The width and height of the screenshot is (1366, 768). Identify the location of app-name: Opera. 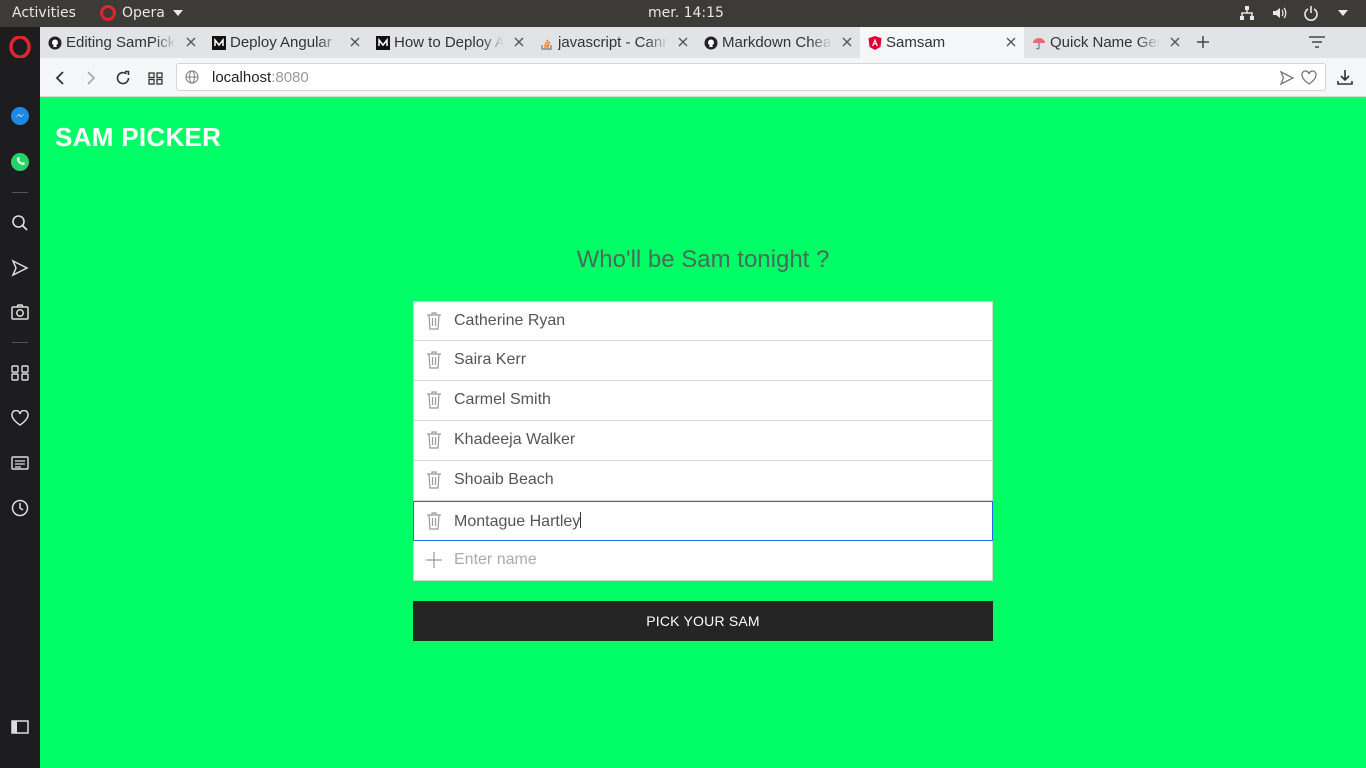
(143, 13).